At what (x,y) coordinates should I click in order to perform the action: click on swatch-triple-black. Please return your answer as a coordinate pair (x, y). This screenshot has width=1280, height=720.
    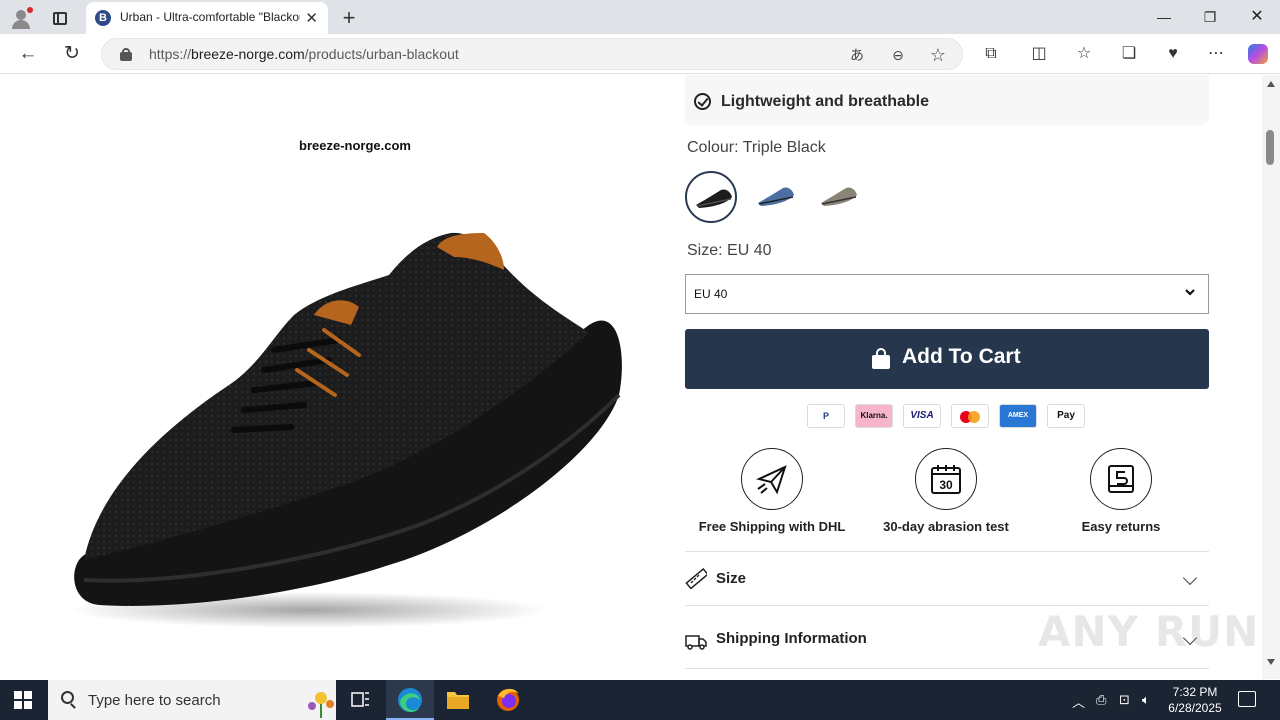
    Looking at the image, I should click on (711, 197).